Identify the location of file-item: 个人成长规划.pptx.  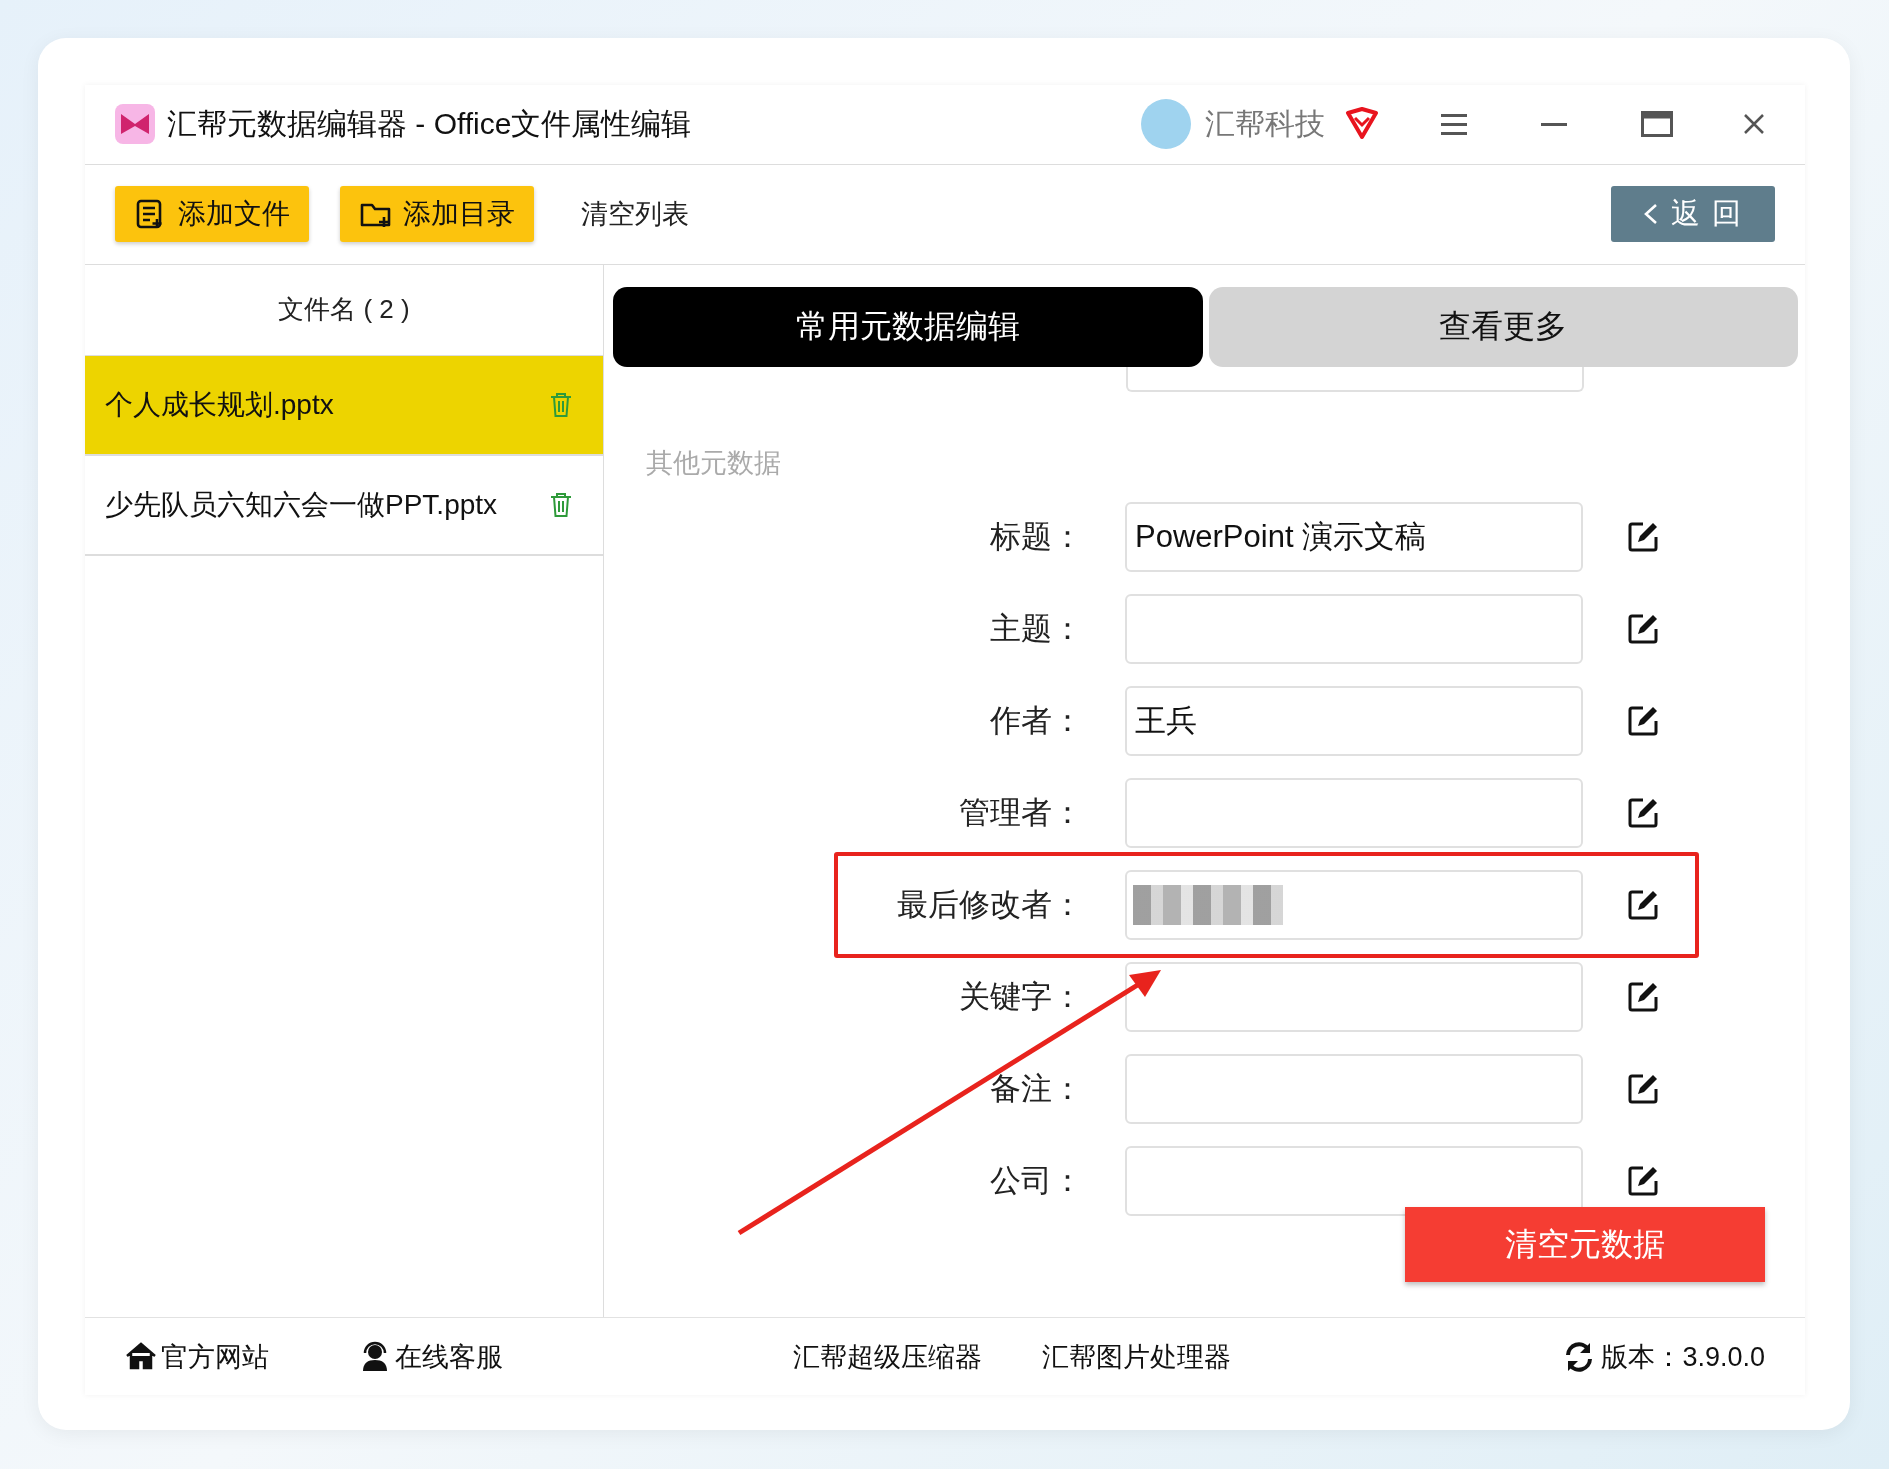
(344, 405).